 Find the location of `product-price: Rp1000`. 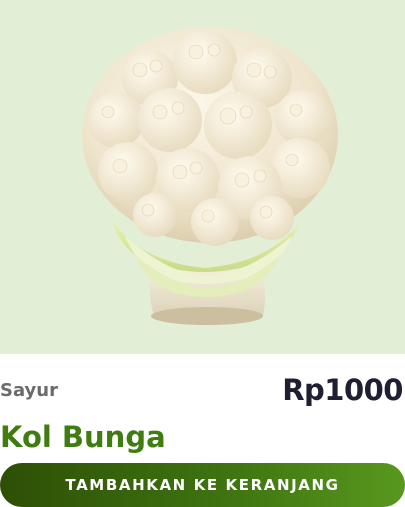

product-price: Rp1000 is located at coordinates (342, 390).